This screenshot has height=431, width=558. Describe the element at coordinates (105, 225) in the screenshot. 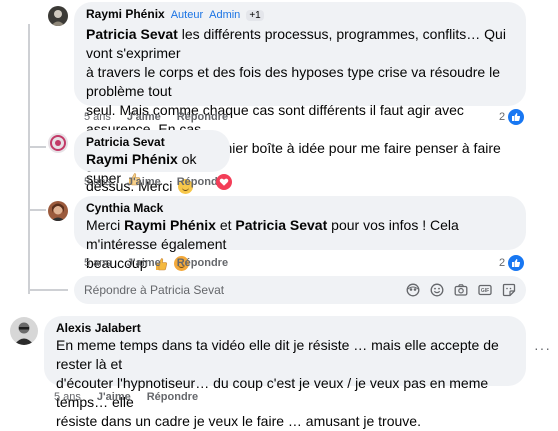

I see `text-span: Merci` at that location.